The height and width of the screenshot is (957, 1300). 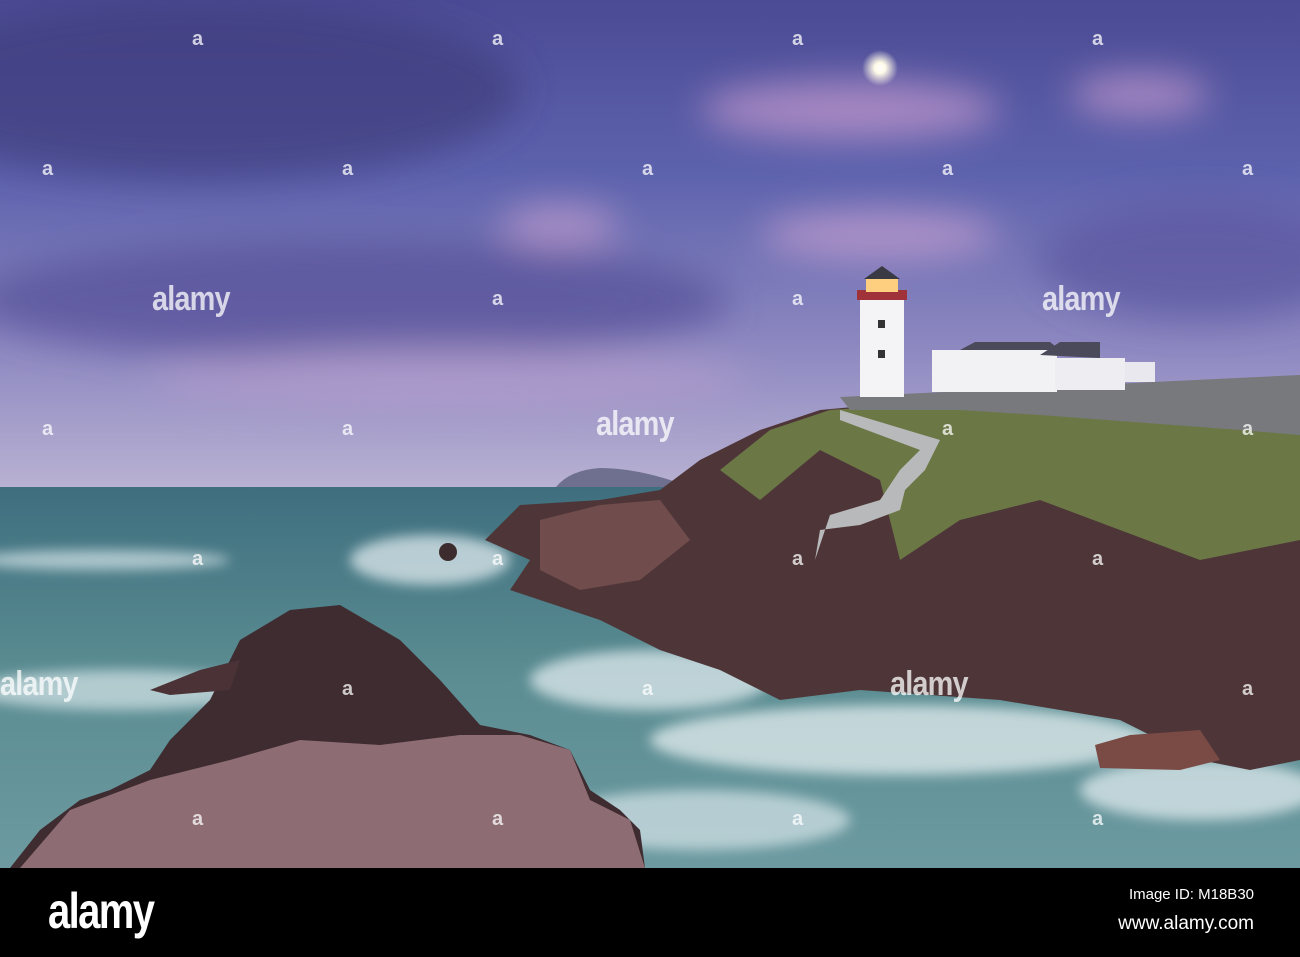 What do you see at coordinates (994, 371) in the screenshot?
I see `keepers-house` at bounding box center [994, 371].